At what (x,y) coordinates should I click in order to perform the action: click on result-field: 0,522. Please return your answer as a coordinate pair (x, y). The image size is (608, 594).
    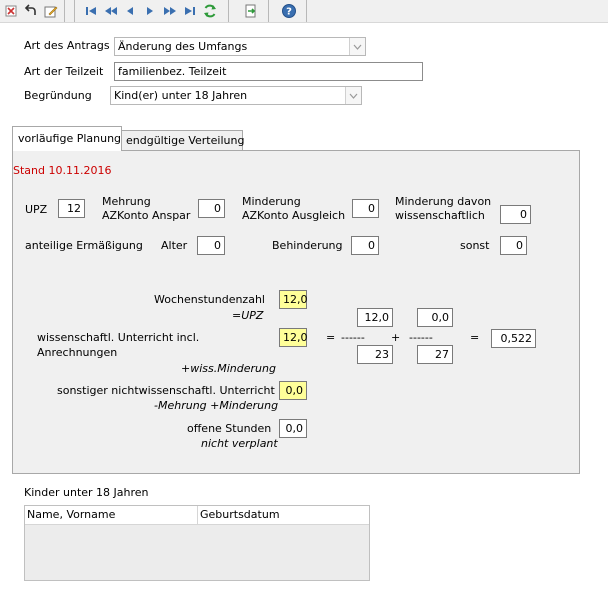
    Looking at the image, I should click on (513, 338).